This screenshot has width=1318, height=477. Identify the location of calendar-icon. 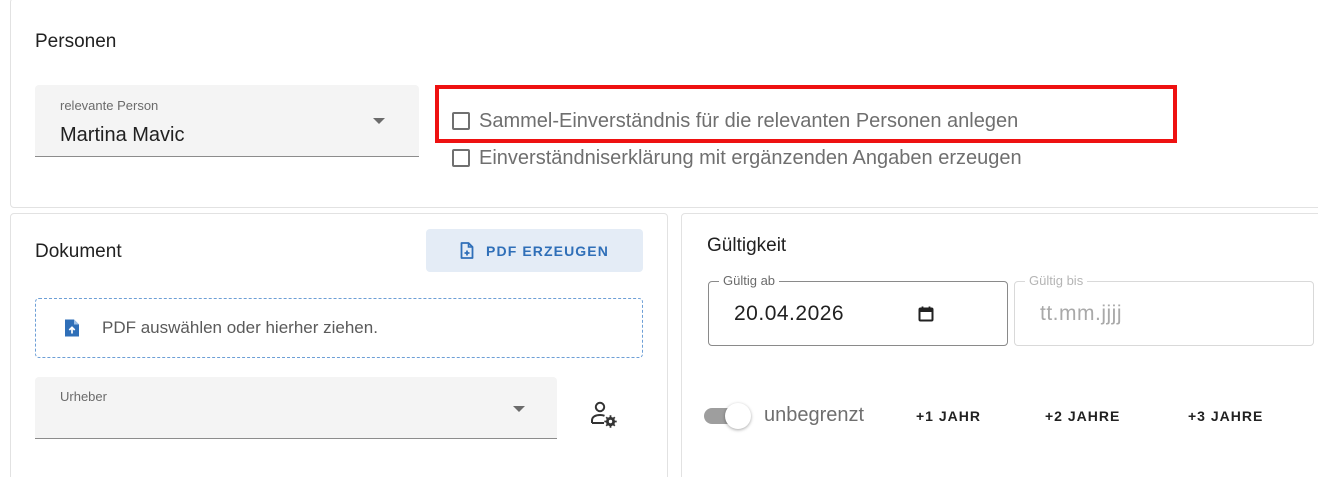
(926, 314).